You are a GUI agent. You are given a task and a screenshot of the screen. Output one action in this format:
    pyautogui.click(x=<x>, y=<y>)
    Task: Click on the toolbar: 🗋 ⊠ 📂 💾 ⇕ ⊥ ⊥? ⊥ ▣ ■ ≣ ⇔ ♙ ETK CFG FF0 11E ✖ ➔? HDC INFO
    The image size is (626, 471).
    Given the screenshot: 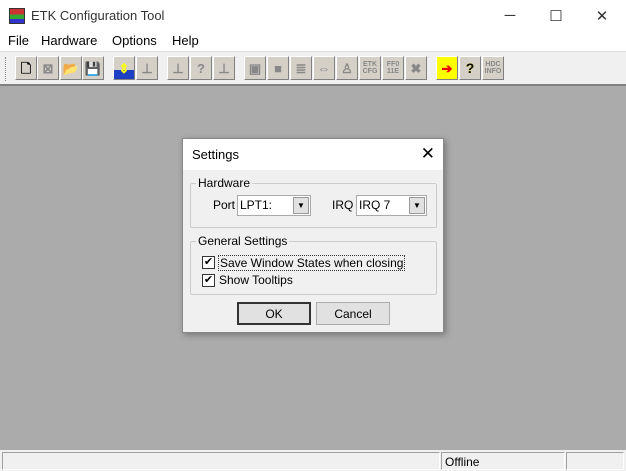 What is the action you would take?
    pyautogui.click(x=313, y=67)
    